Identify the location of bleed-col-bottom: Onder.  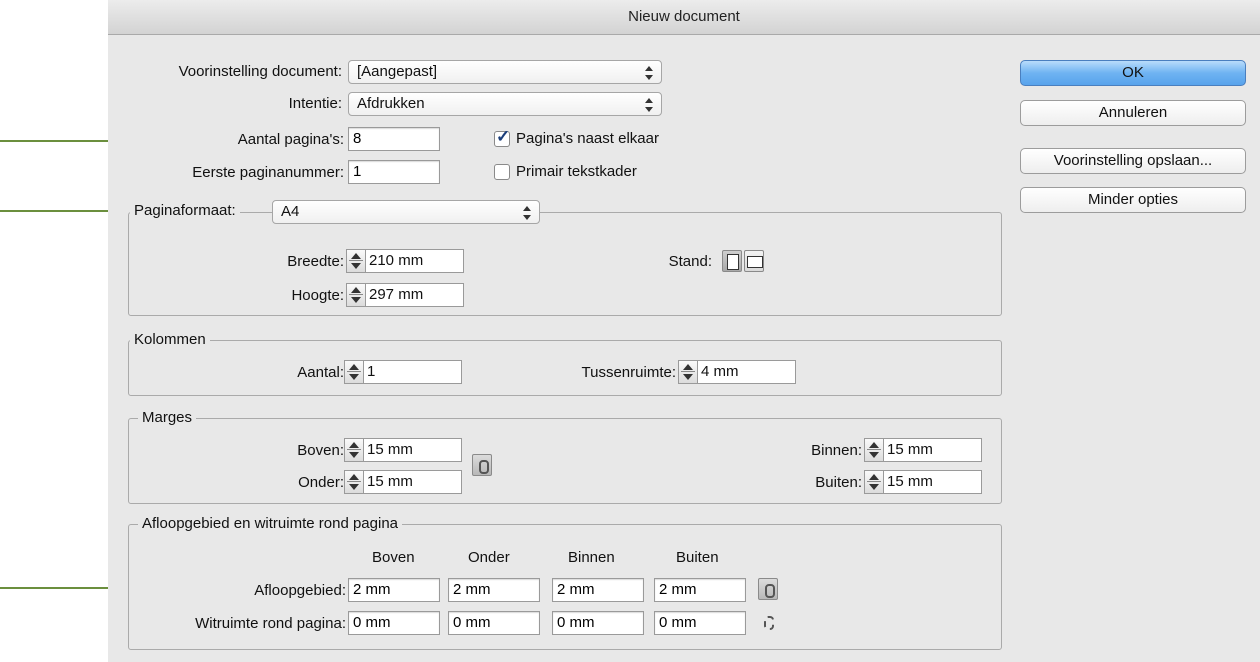
(489, 557).